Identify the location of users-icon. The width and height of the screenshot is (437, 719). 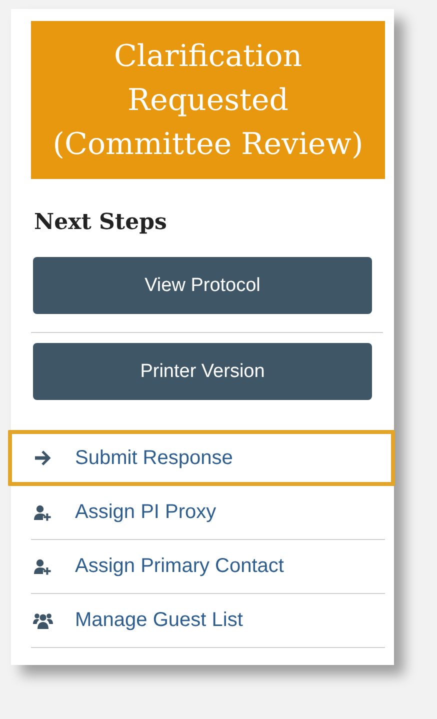
(43, 620).